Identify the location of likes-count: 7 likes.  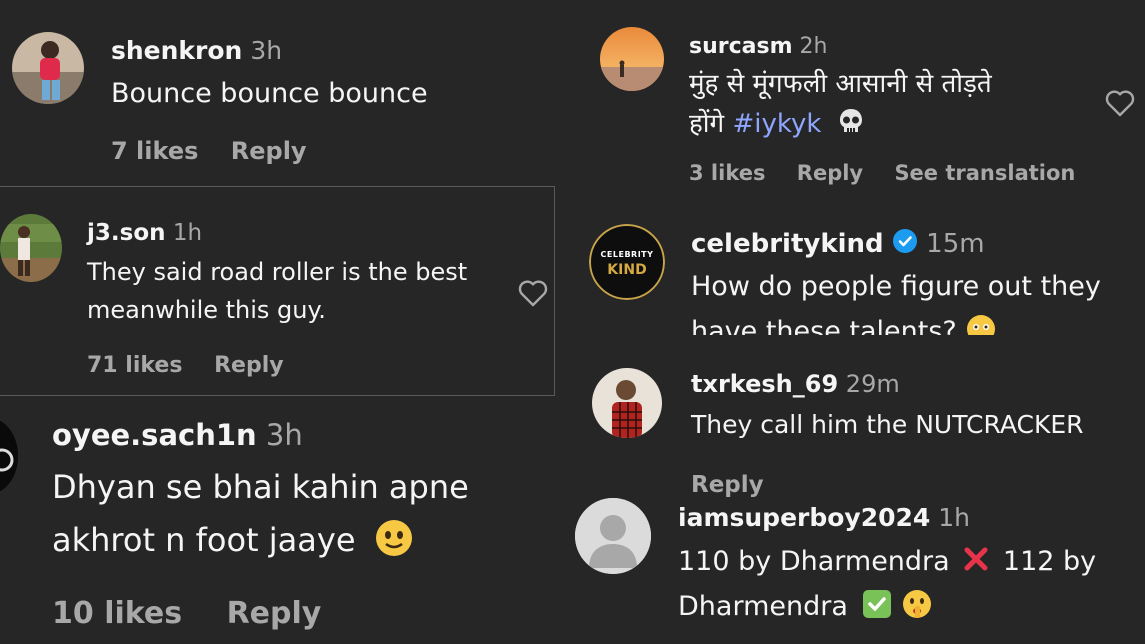
(154, 151).